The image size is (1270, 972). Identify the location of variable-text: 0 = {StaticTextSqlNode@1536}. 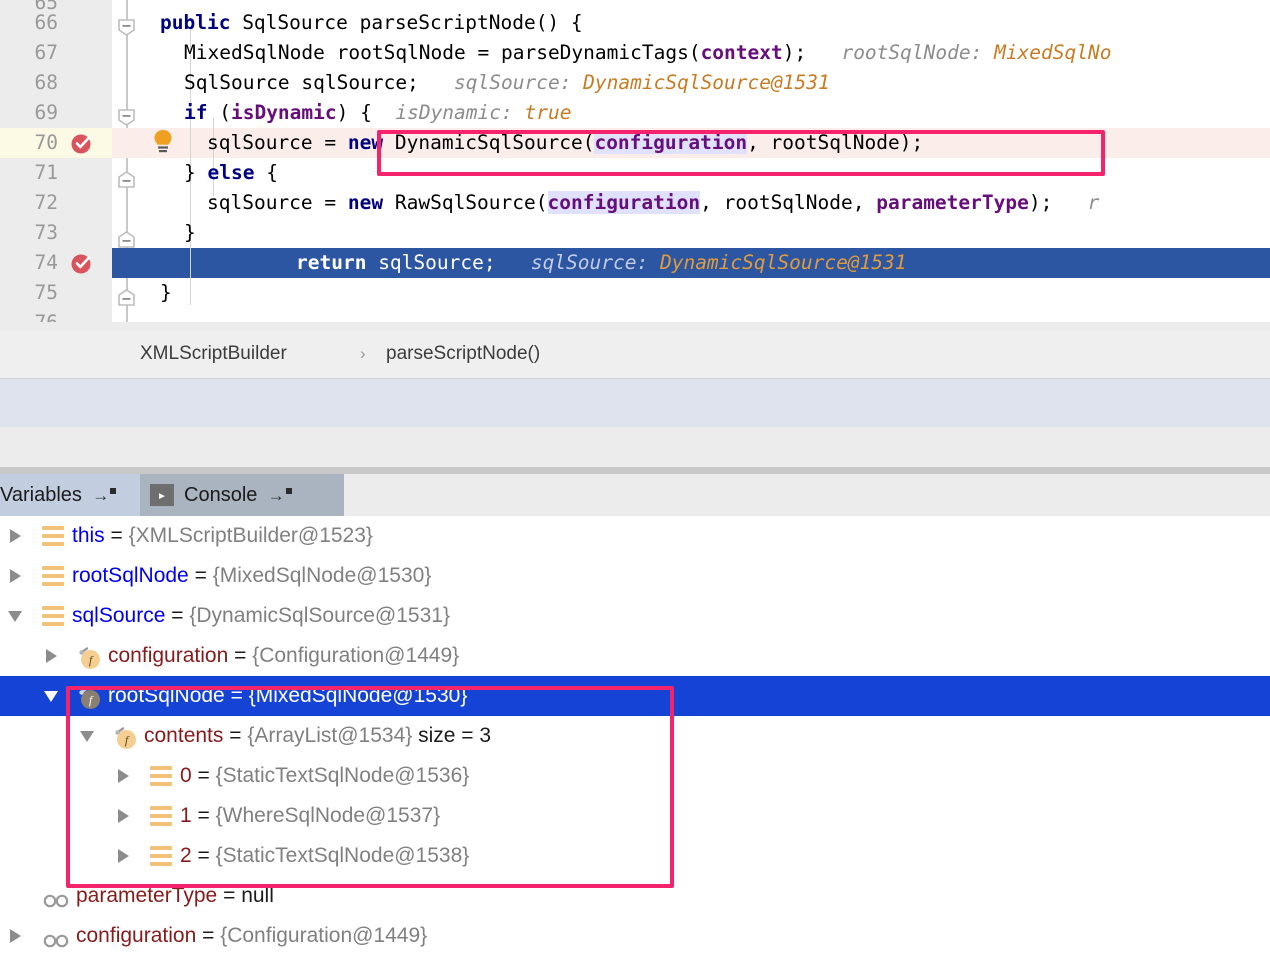
(324, 776).